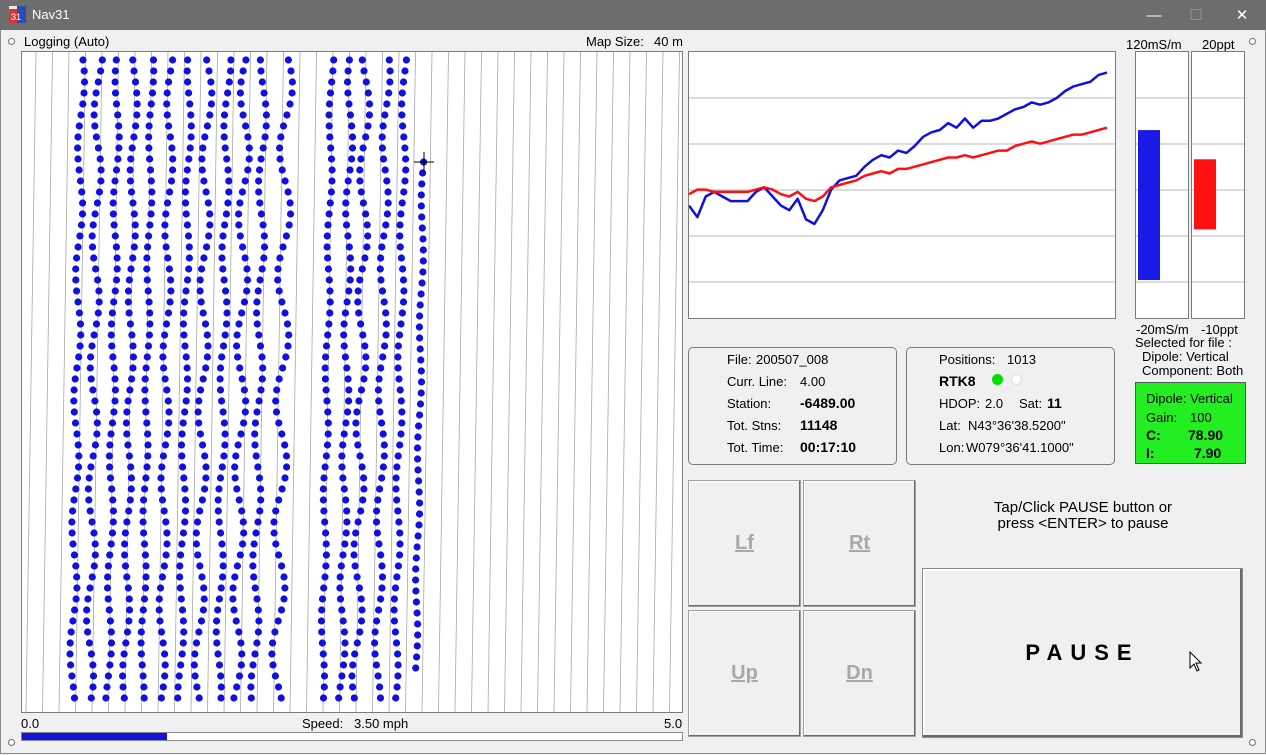  Describe the element at coordinates (1154, 15) in the screenshot. I see `minimize-button: —` at that location.